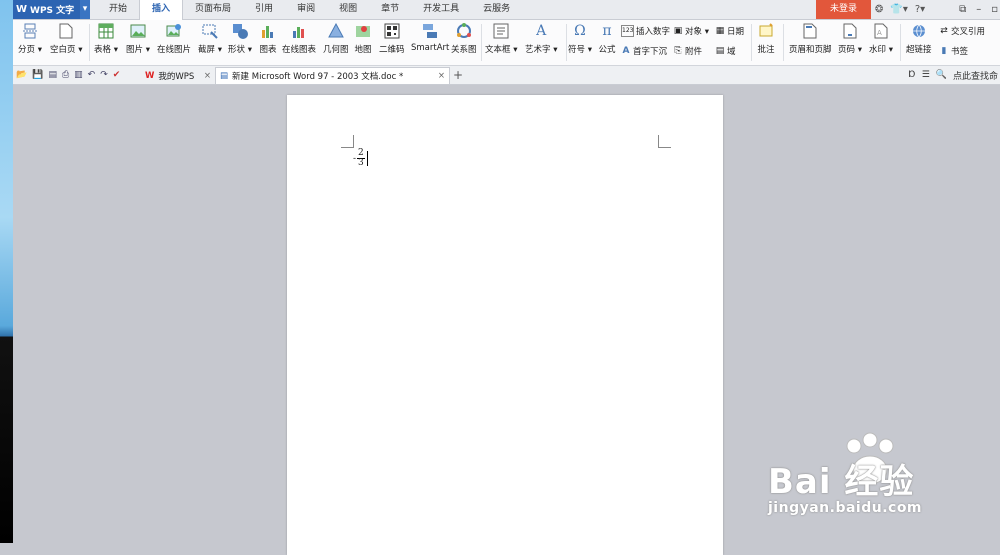 The image size is (1000, 555). What do you see at coordinates (150, 75) in the screenshot?
I see `wps-icon: W` at bounding box center [150, 75].